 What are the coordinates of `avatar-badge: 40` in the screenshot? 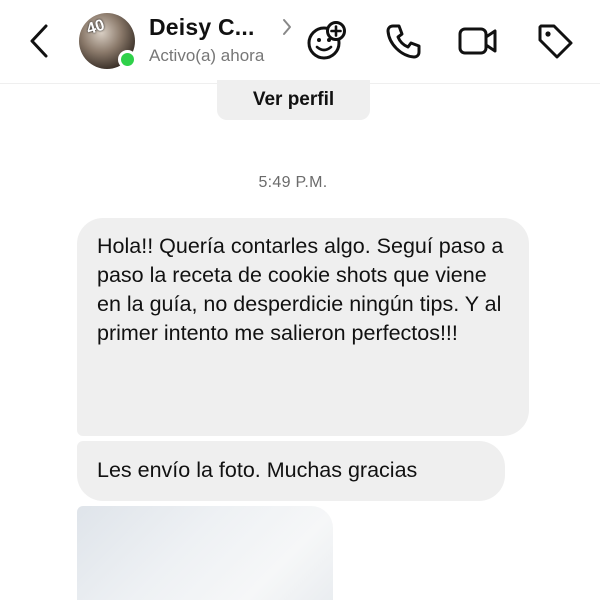 It's located at (95, 27).